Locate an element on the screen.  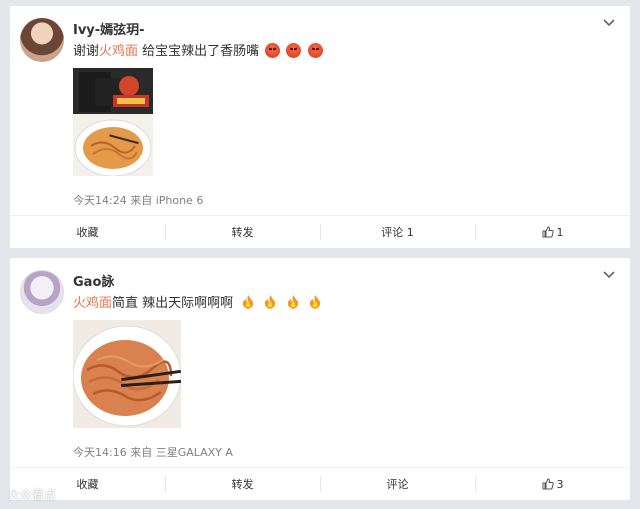
like-count: 3 is located at coordinates (560, 484).